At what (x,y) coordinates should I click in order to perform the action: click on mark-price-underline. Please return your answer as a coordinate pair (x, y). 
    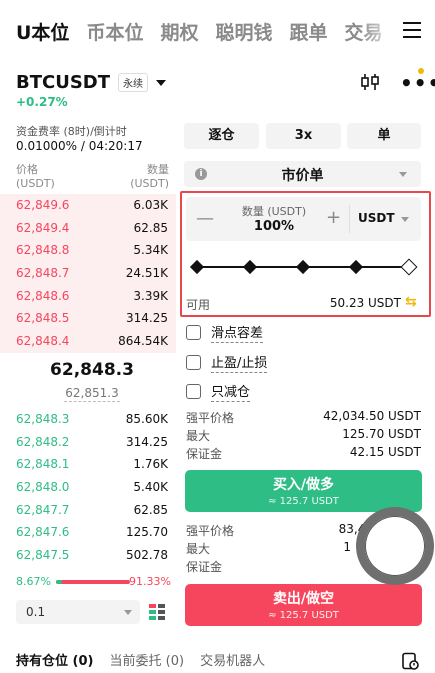
    Looking at the image, I should click on (92, 401).